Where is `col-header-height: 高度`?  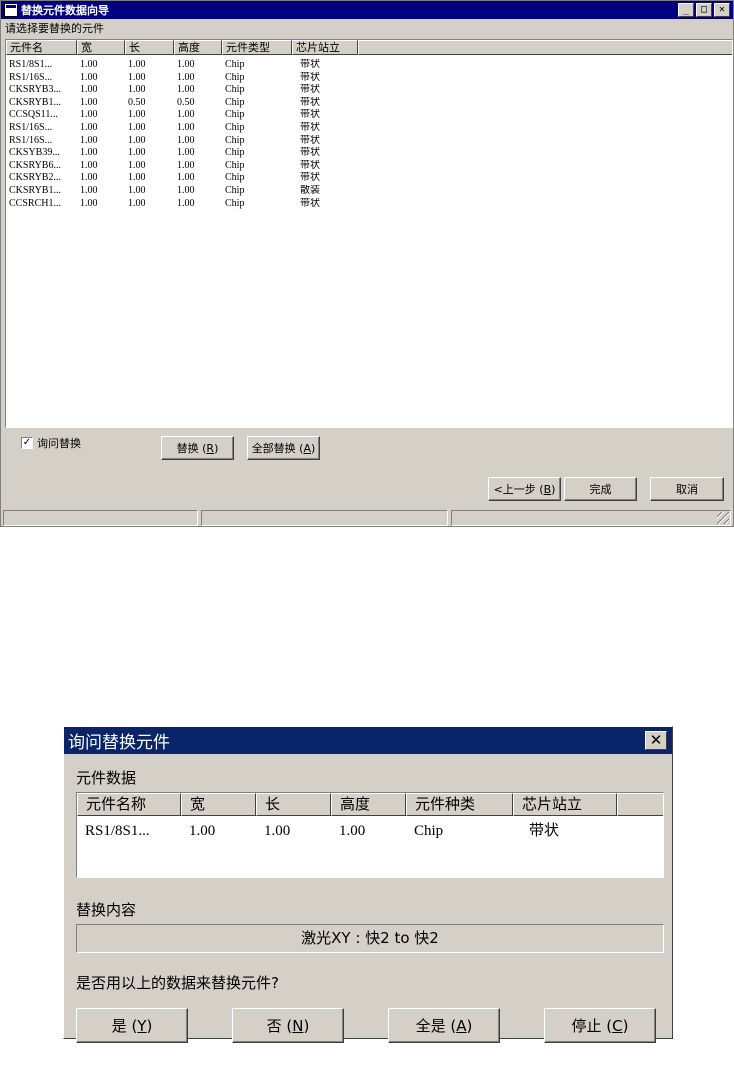
col-header-height: 高度 is located at coordinates (198, 47).